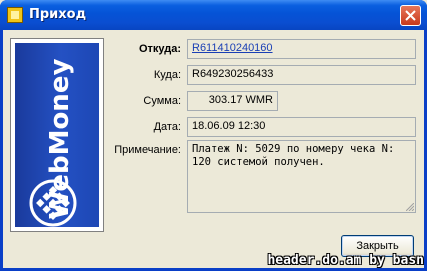 The width and height of the screenshot is (427, 271). Describe the element at coordinates (167, 75) in the screenshot. I see `to-label: Куда:` at that location.